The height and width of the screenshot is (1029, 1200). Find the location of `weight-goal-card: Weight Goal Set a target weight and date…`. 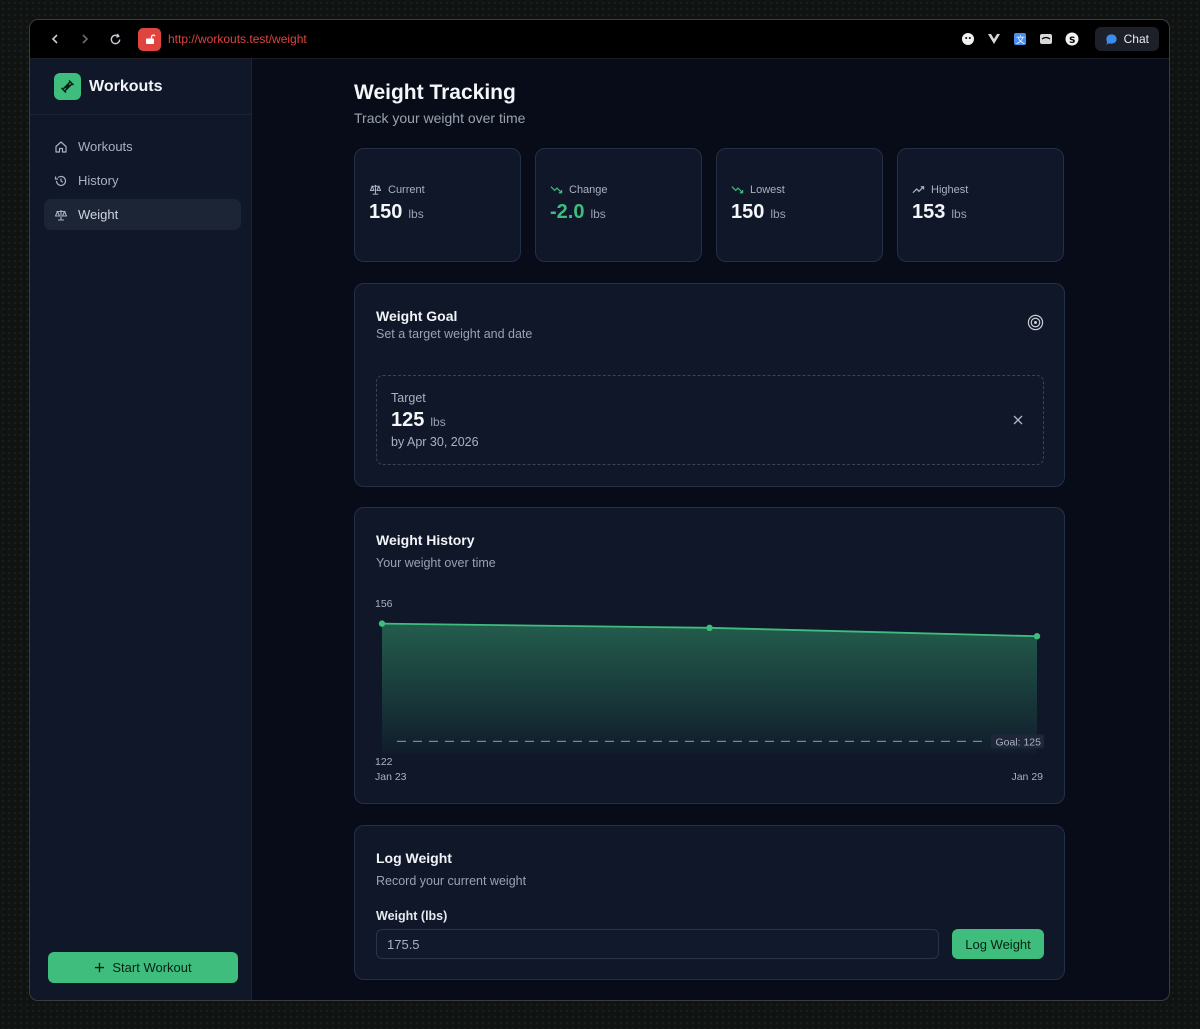

weight-goal-card: Weight Goal Set a target weight and date… is located at coordinates (709, 385).